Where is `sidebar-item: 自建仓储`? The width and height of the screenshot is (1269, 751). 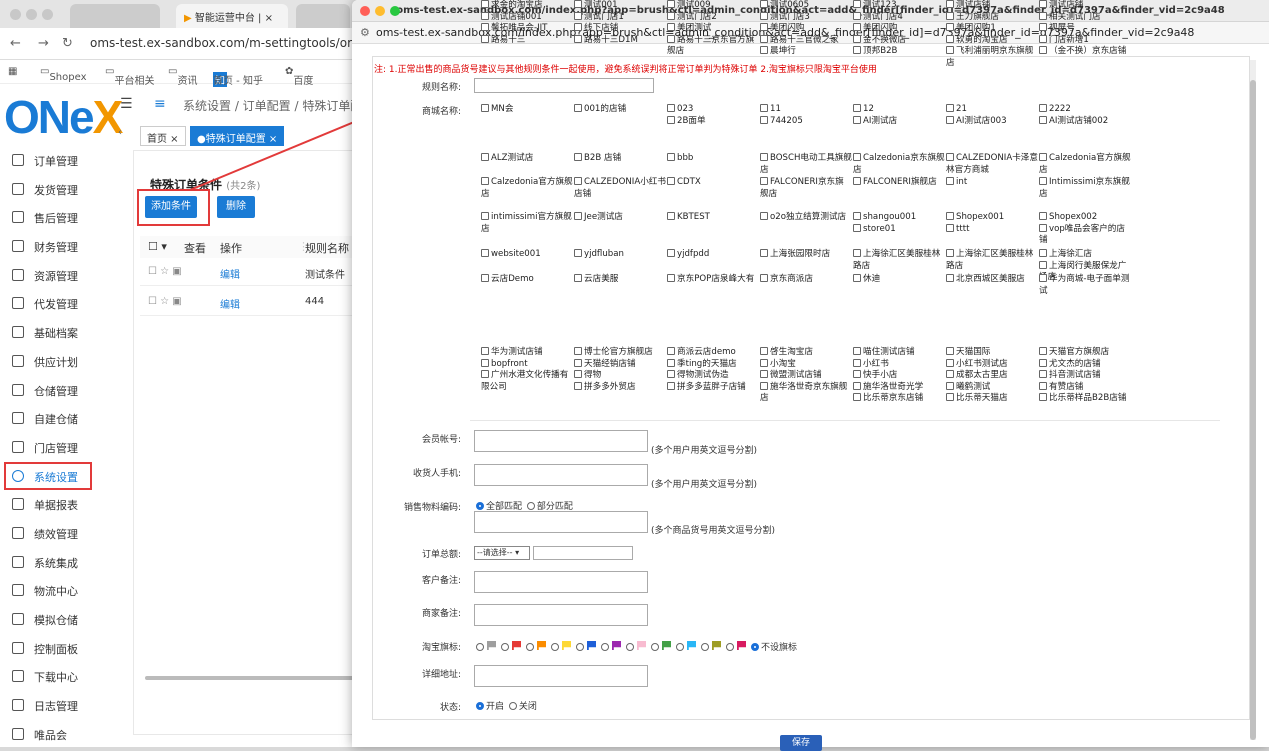
sidebar-item: 自建仓储 is located at coordinates (55, 418).